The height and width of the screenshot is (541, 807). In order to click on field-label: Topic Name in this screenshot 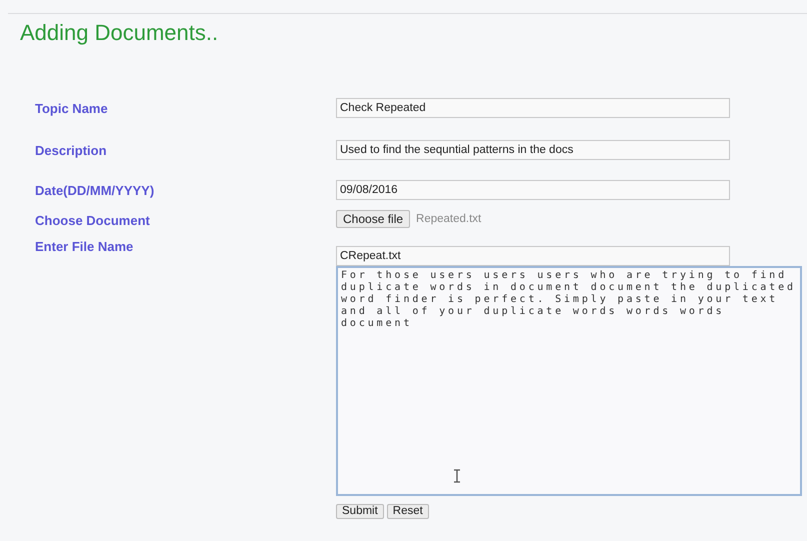, I will do `click(71, 108)`.